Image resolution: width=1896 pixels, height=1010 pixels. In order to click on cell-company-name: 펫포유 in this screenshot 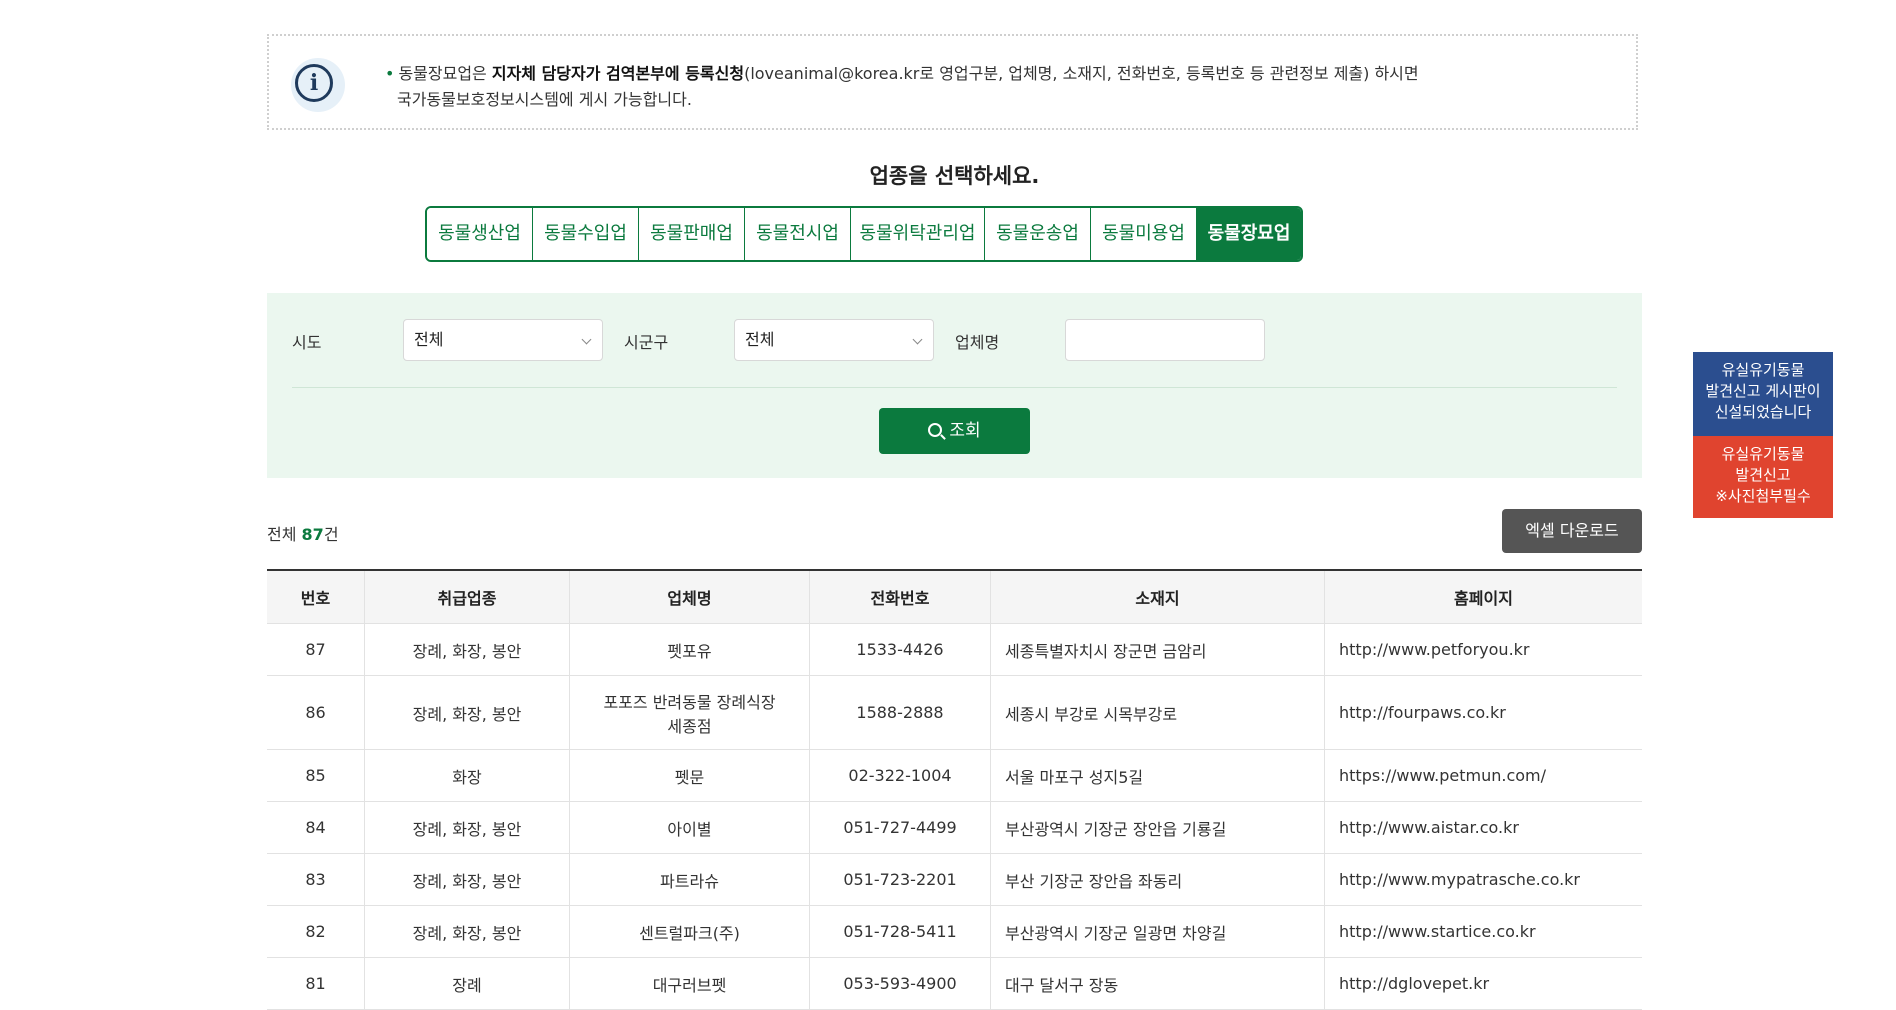, I will do `click(689, 649)`.